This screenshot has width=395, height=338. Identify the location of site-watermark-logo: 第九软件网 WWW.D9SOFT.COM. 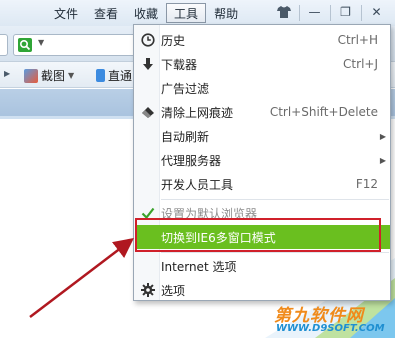
(331, 319).